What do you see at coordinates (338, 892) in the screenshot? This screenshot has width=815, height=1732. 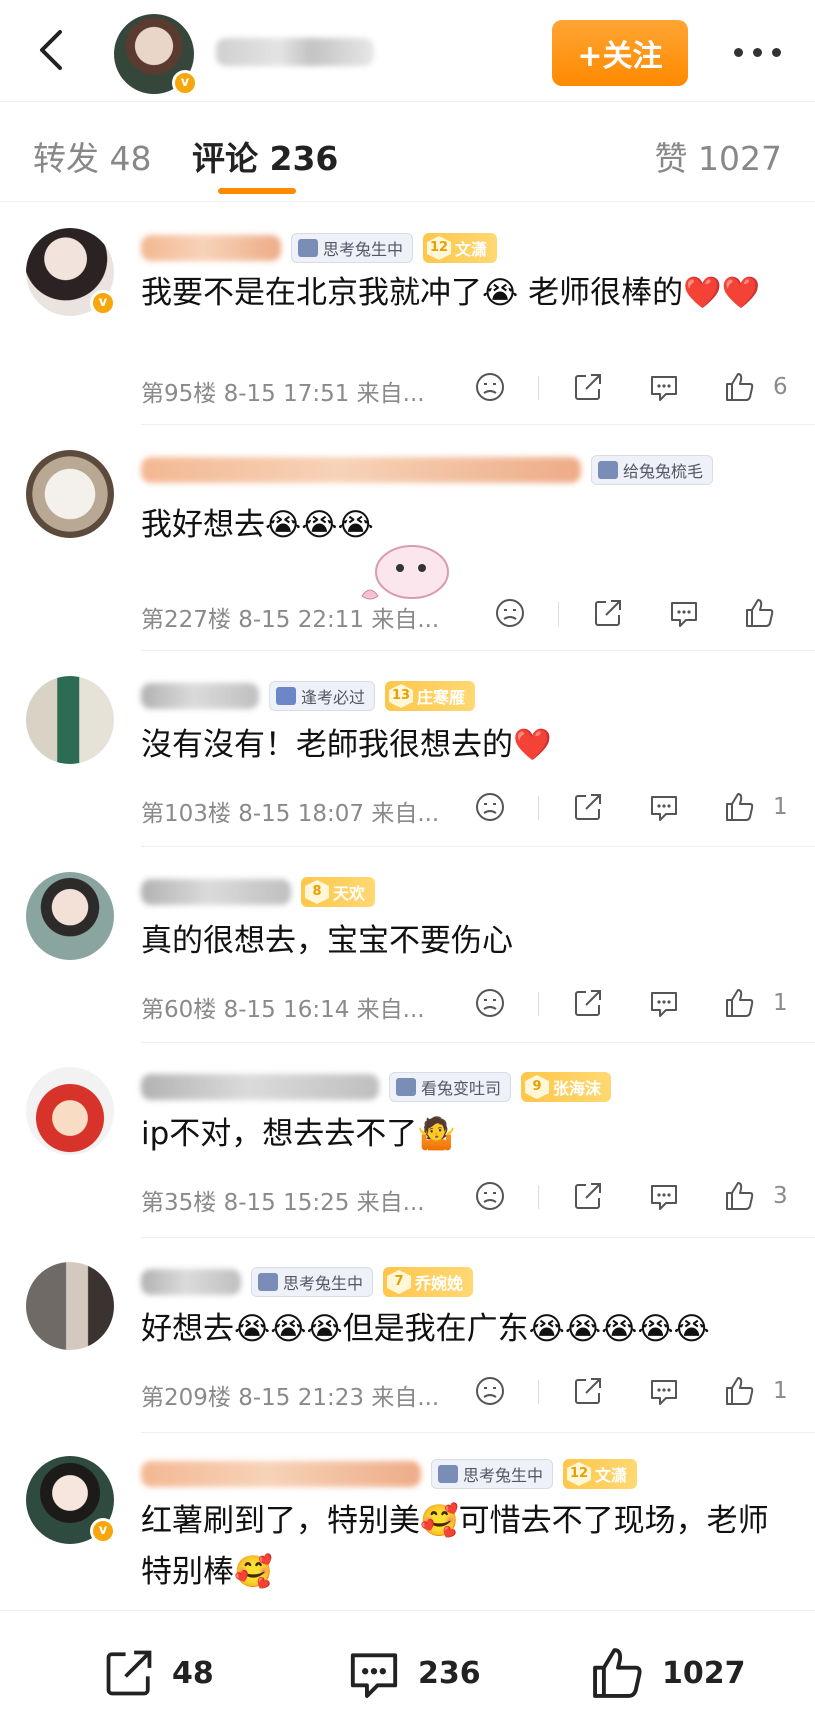 I see `fan-level-badge: 8 天欢` at bounding box center [338, 892].